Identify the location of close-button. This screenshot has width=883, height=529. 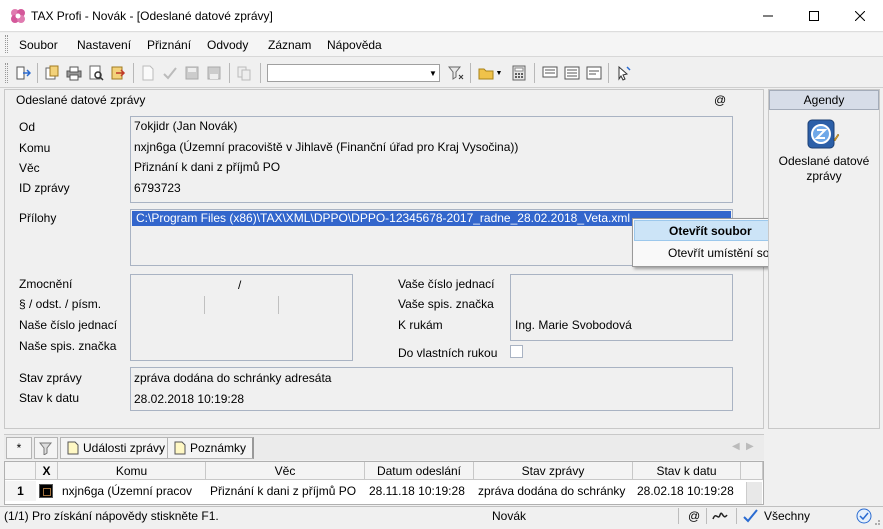
(860, 15).